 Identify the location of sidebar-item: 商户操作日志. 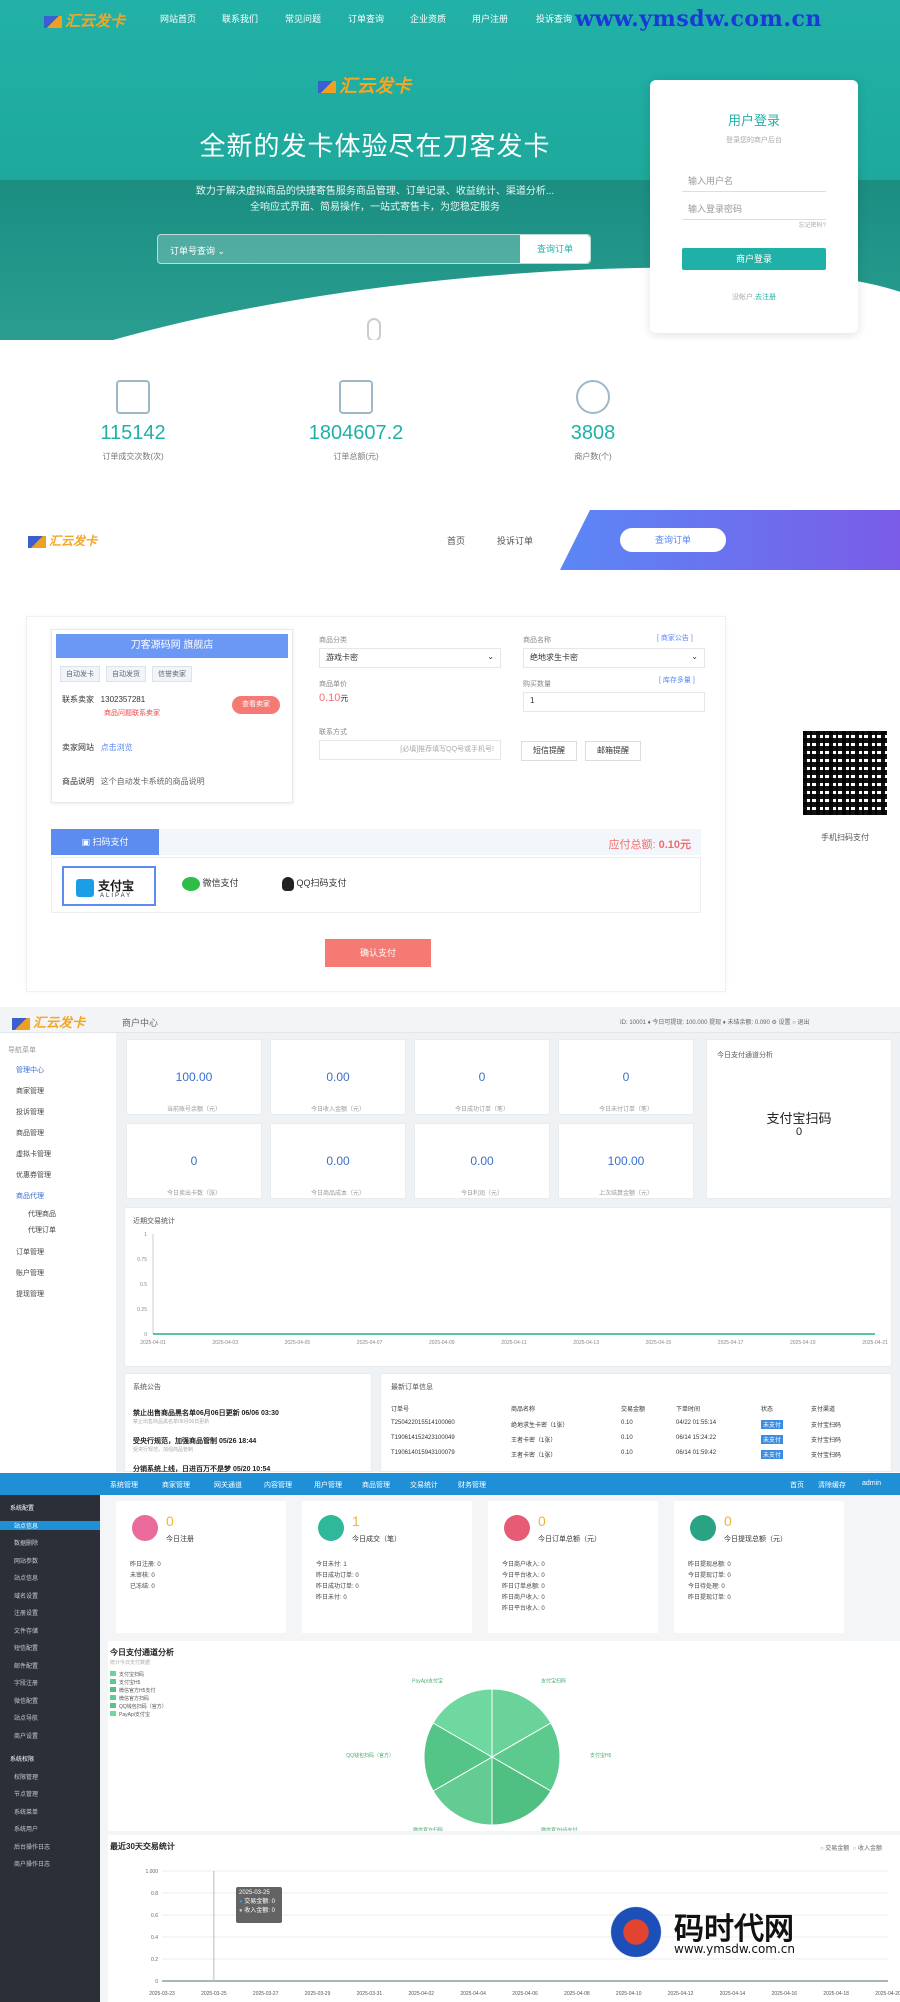
(32, 1863).